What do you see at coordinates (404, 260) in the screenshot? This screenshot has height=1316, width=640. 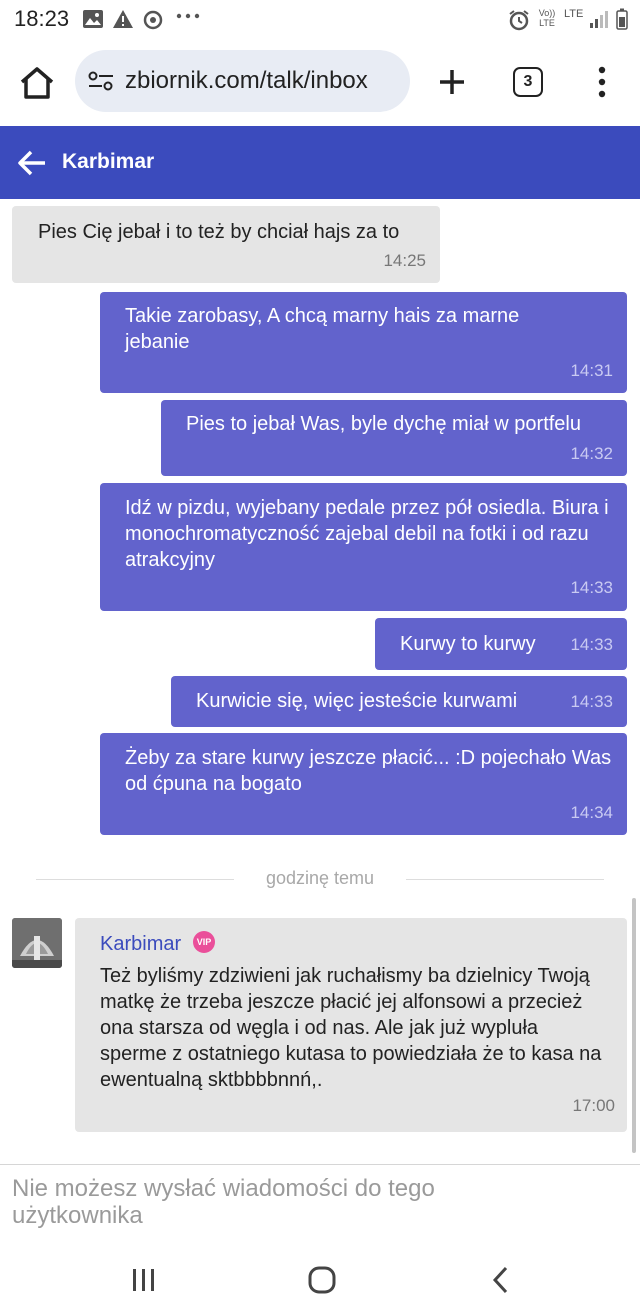 I see `message-time: 14:25` at bounding box center [404, 260].